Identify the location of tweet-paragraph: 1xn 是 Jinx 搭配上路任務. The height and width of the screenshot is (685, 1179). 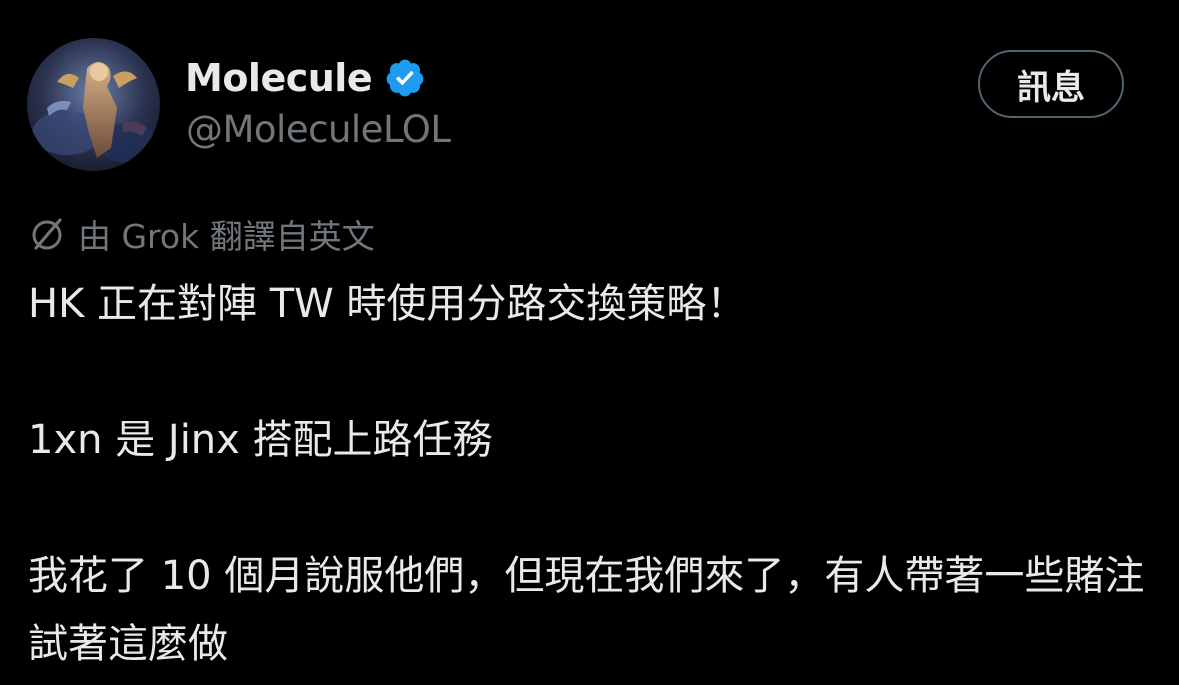
(260, 440).